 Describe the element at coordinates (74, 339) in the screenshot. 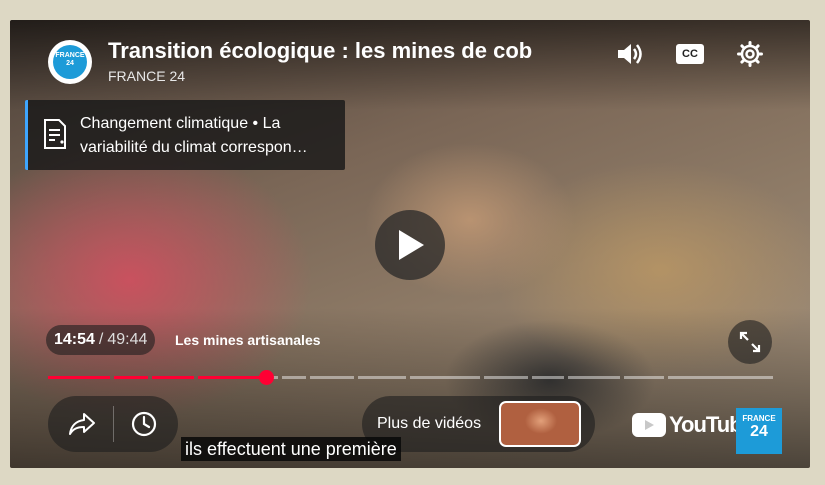

I see `current-time: 14:54` at that location.